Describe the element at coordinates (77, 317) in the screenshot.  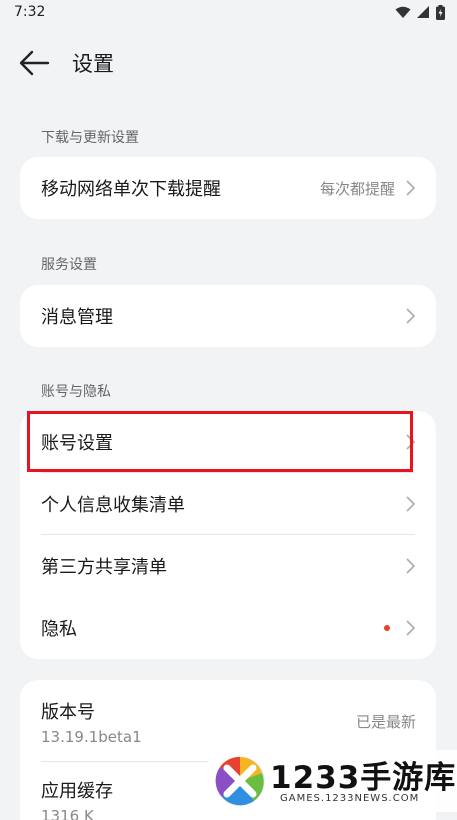
I see `row-label: 消息管理` at that location.